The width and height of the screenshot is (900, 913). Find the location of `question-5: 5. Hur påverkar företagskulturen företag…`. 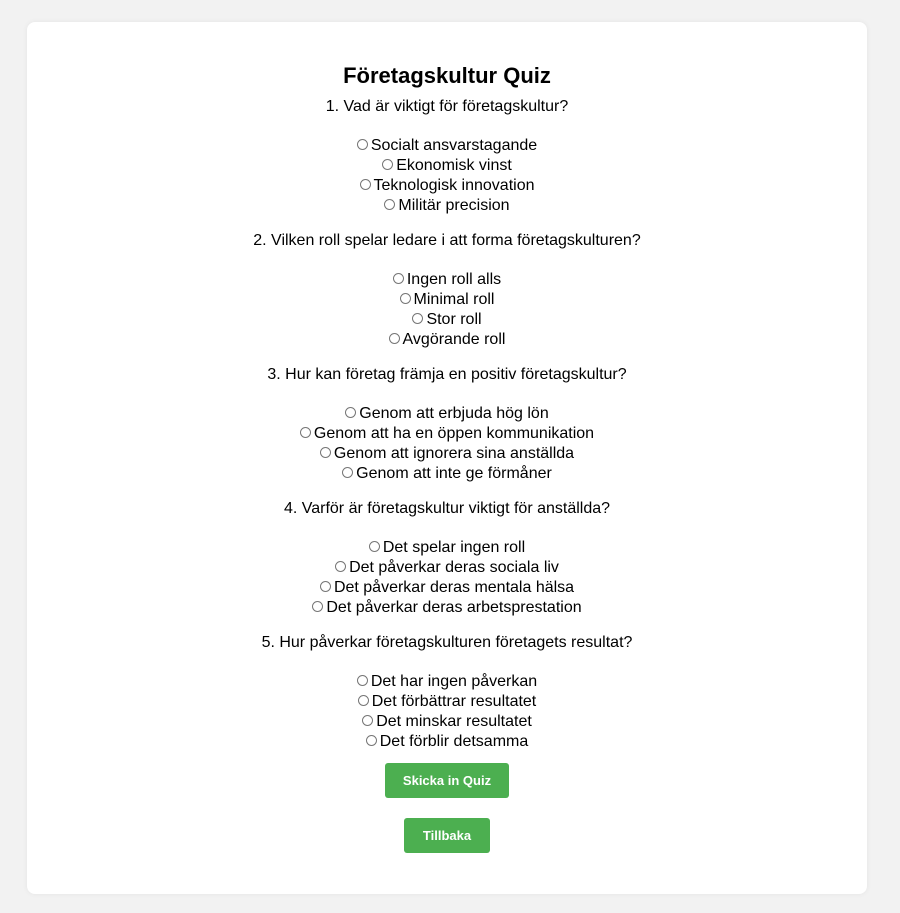

question-5: 5. Hur påverkar företagskulturen företag… is located at coordinates (447, 693).